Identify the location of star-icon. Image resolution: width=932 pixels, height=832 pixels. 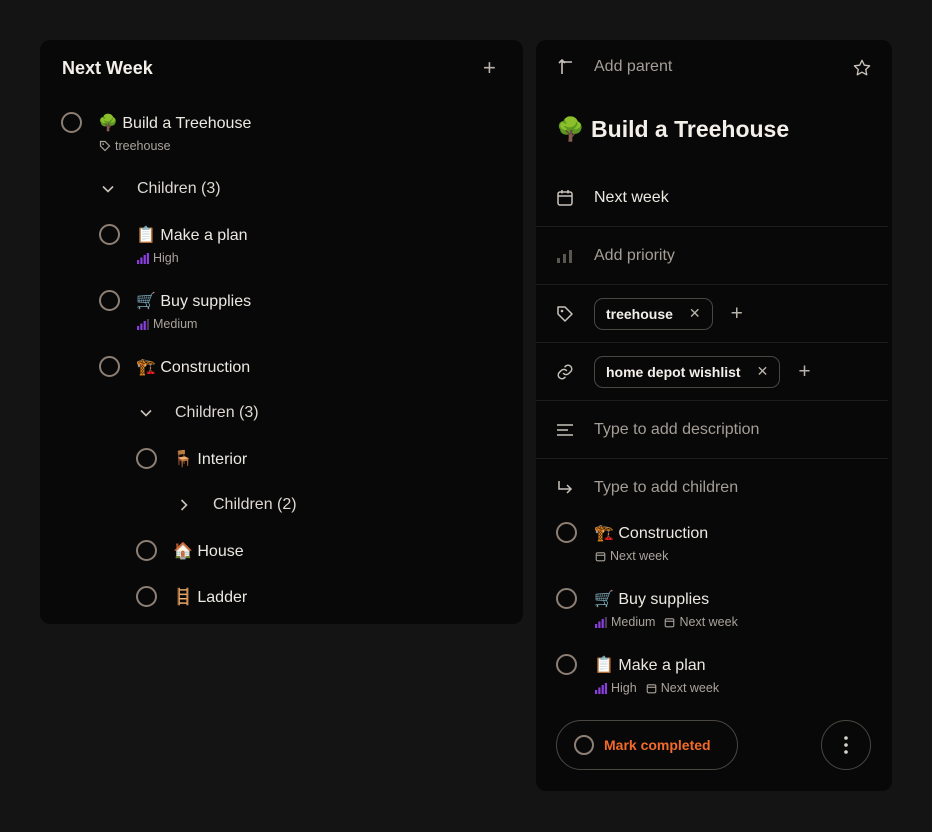
(862, 67).